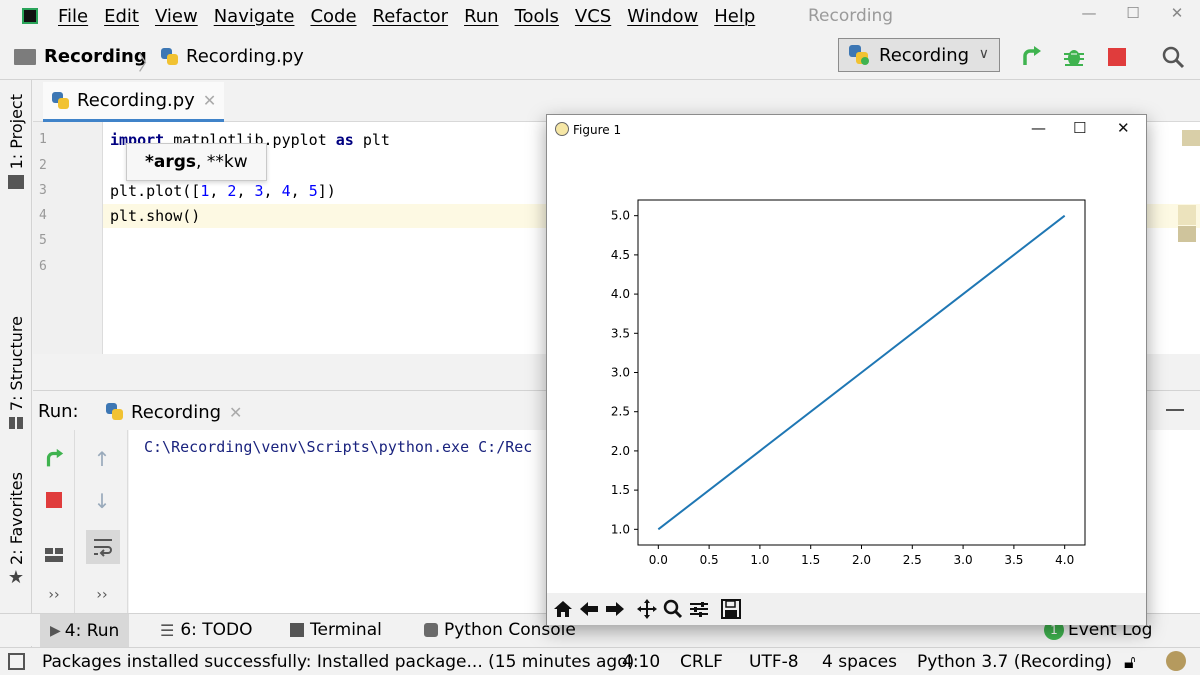 The height and width of the screenshot is (675, 1200). I want to click on zoom-icon, so click(673, 609).